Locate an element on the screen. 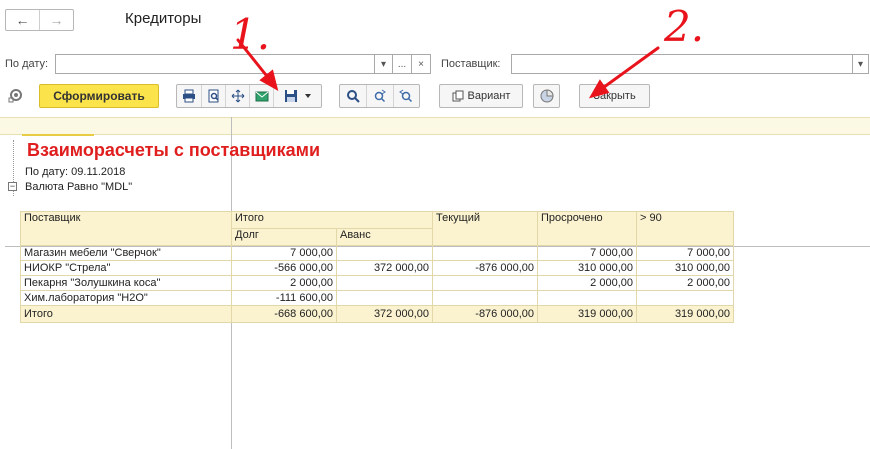  annotation-label-1: 1. is located at coordinates (250, 34).